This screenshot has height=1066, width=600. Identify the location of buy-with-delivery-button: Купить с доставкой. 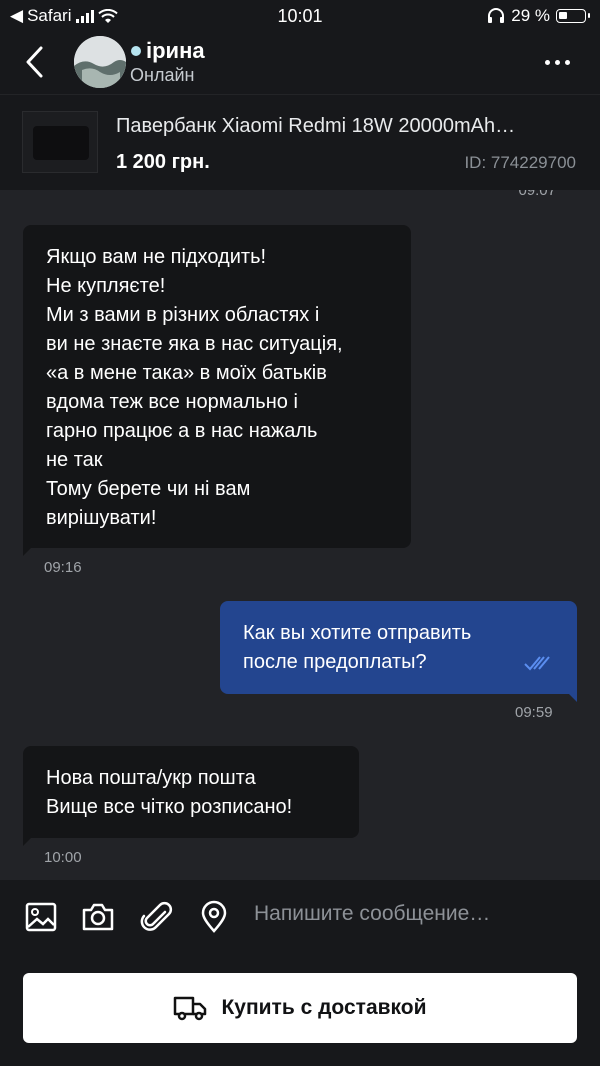
(300, 1008).